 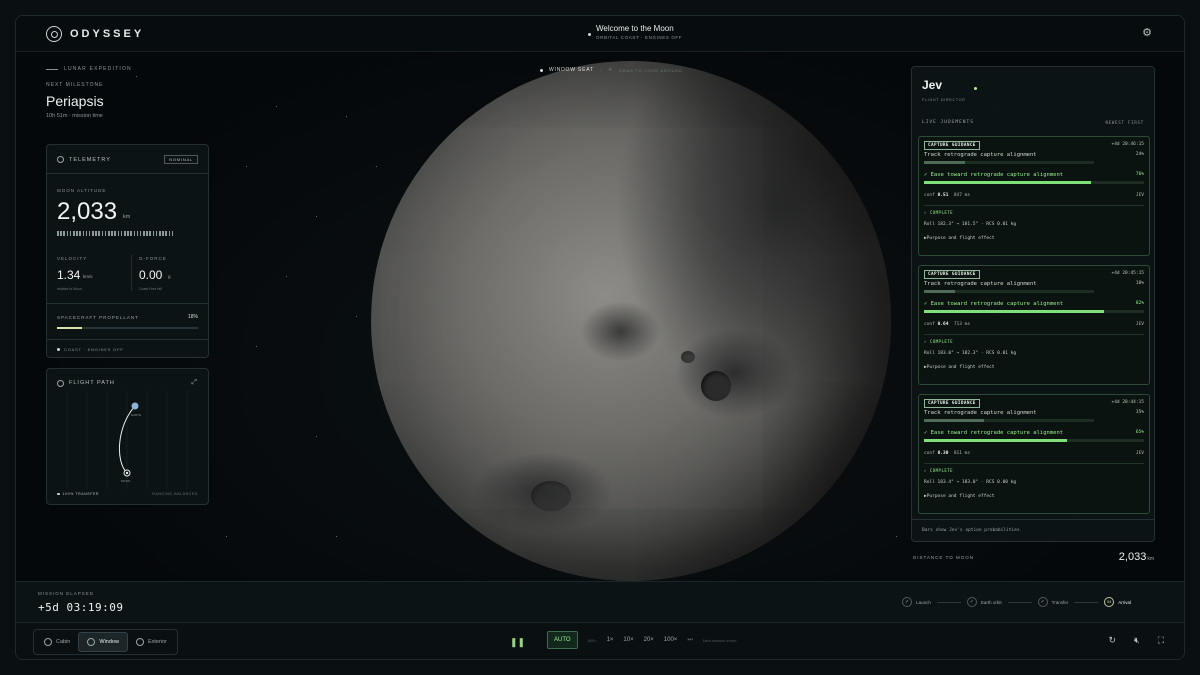 I want to click on mute-icon: 🔇︎, so click(x=1137, y=640).